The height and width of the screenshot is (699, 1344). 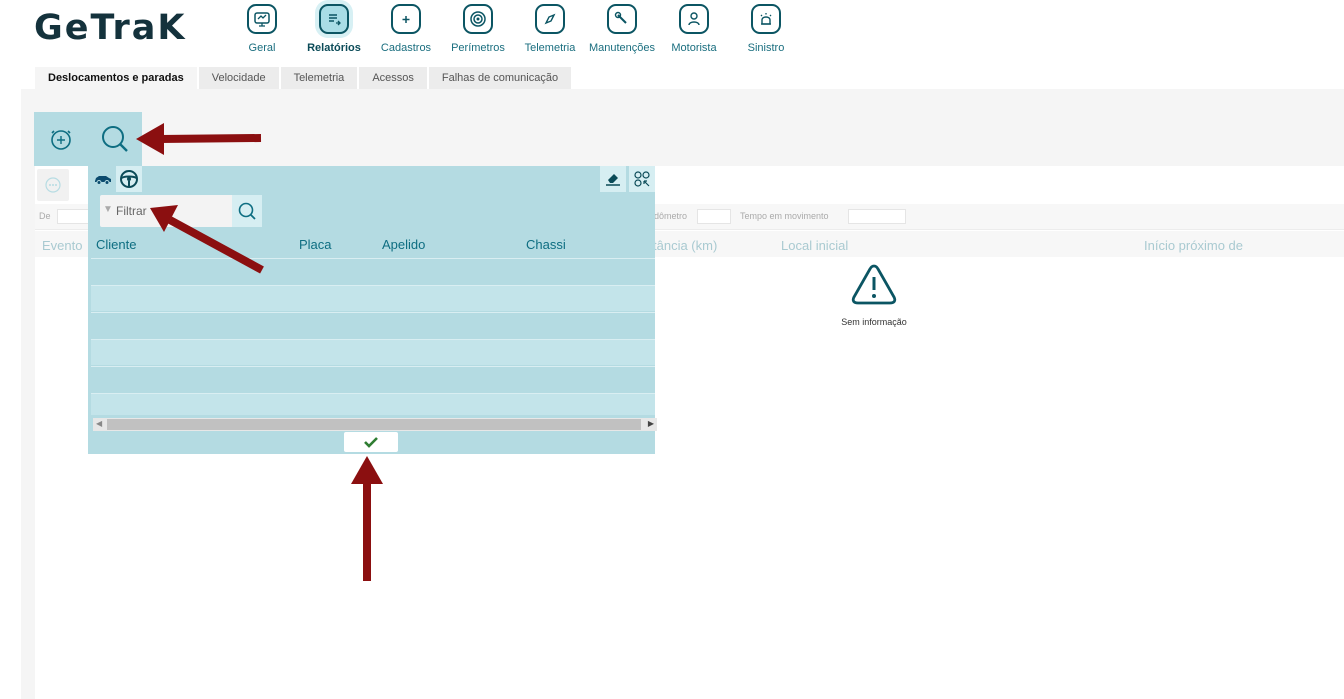 I want to click on vehicle-search-button, so click(x=115, y=139).